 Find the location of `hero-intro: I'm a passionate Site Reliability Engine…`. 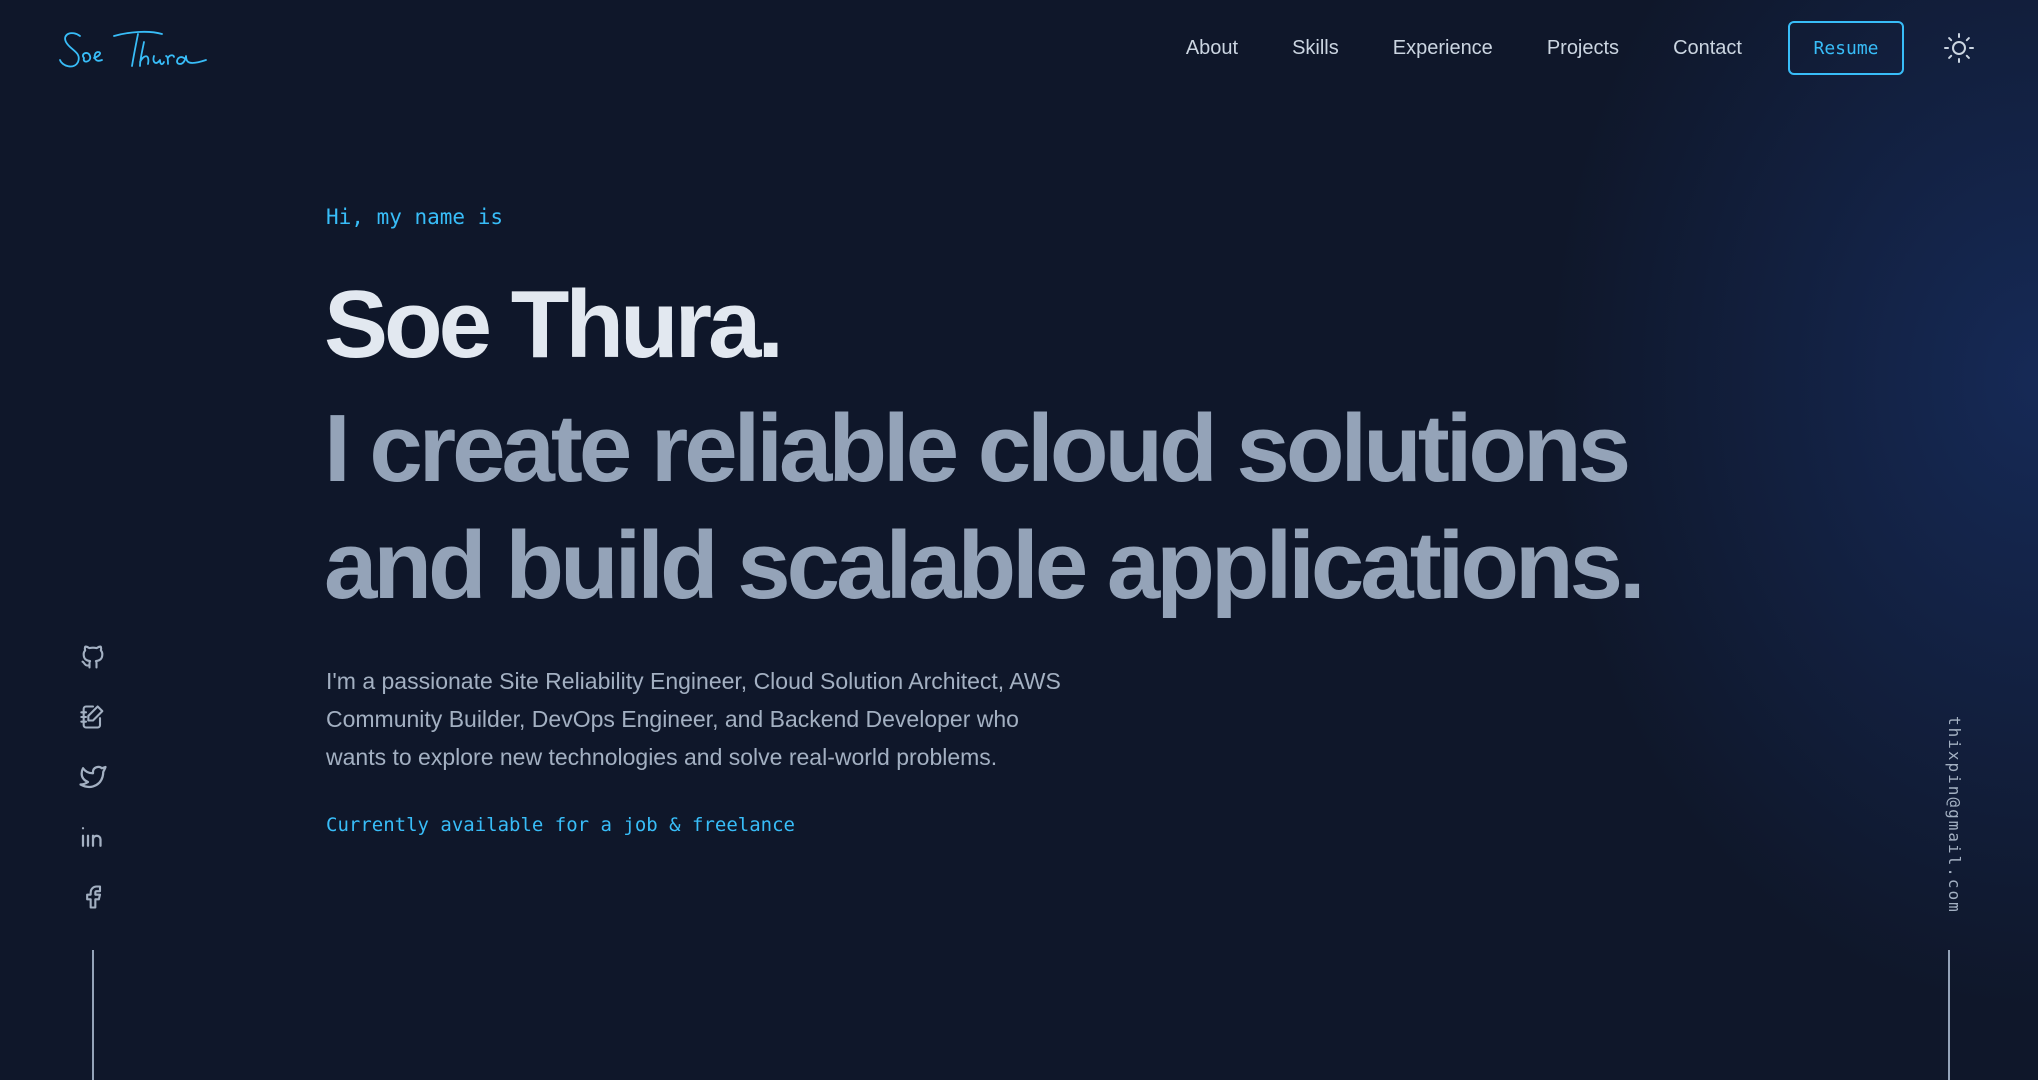

hero-intro: I'm a passionate Site Reliability Engine… is located at coordinates (726, 719).